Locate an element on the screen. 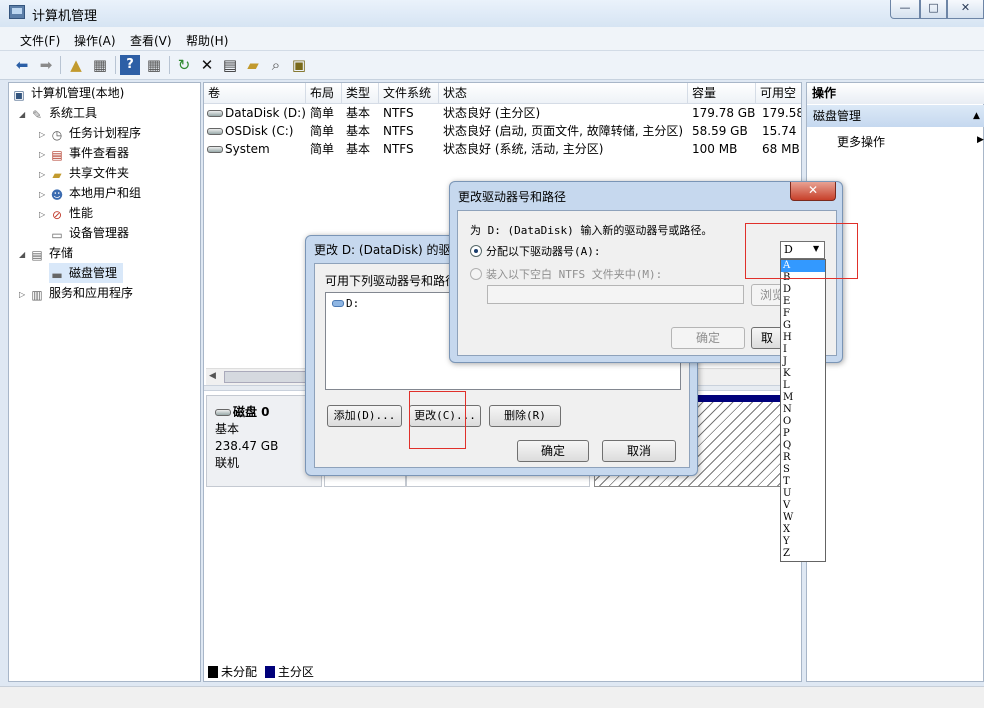 This screenshot has width=984, height=708. table-row-volume: OSDisk (C:) is located at coordinates (256, 131).